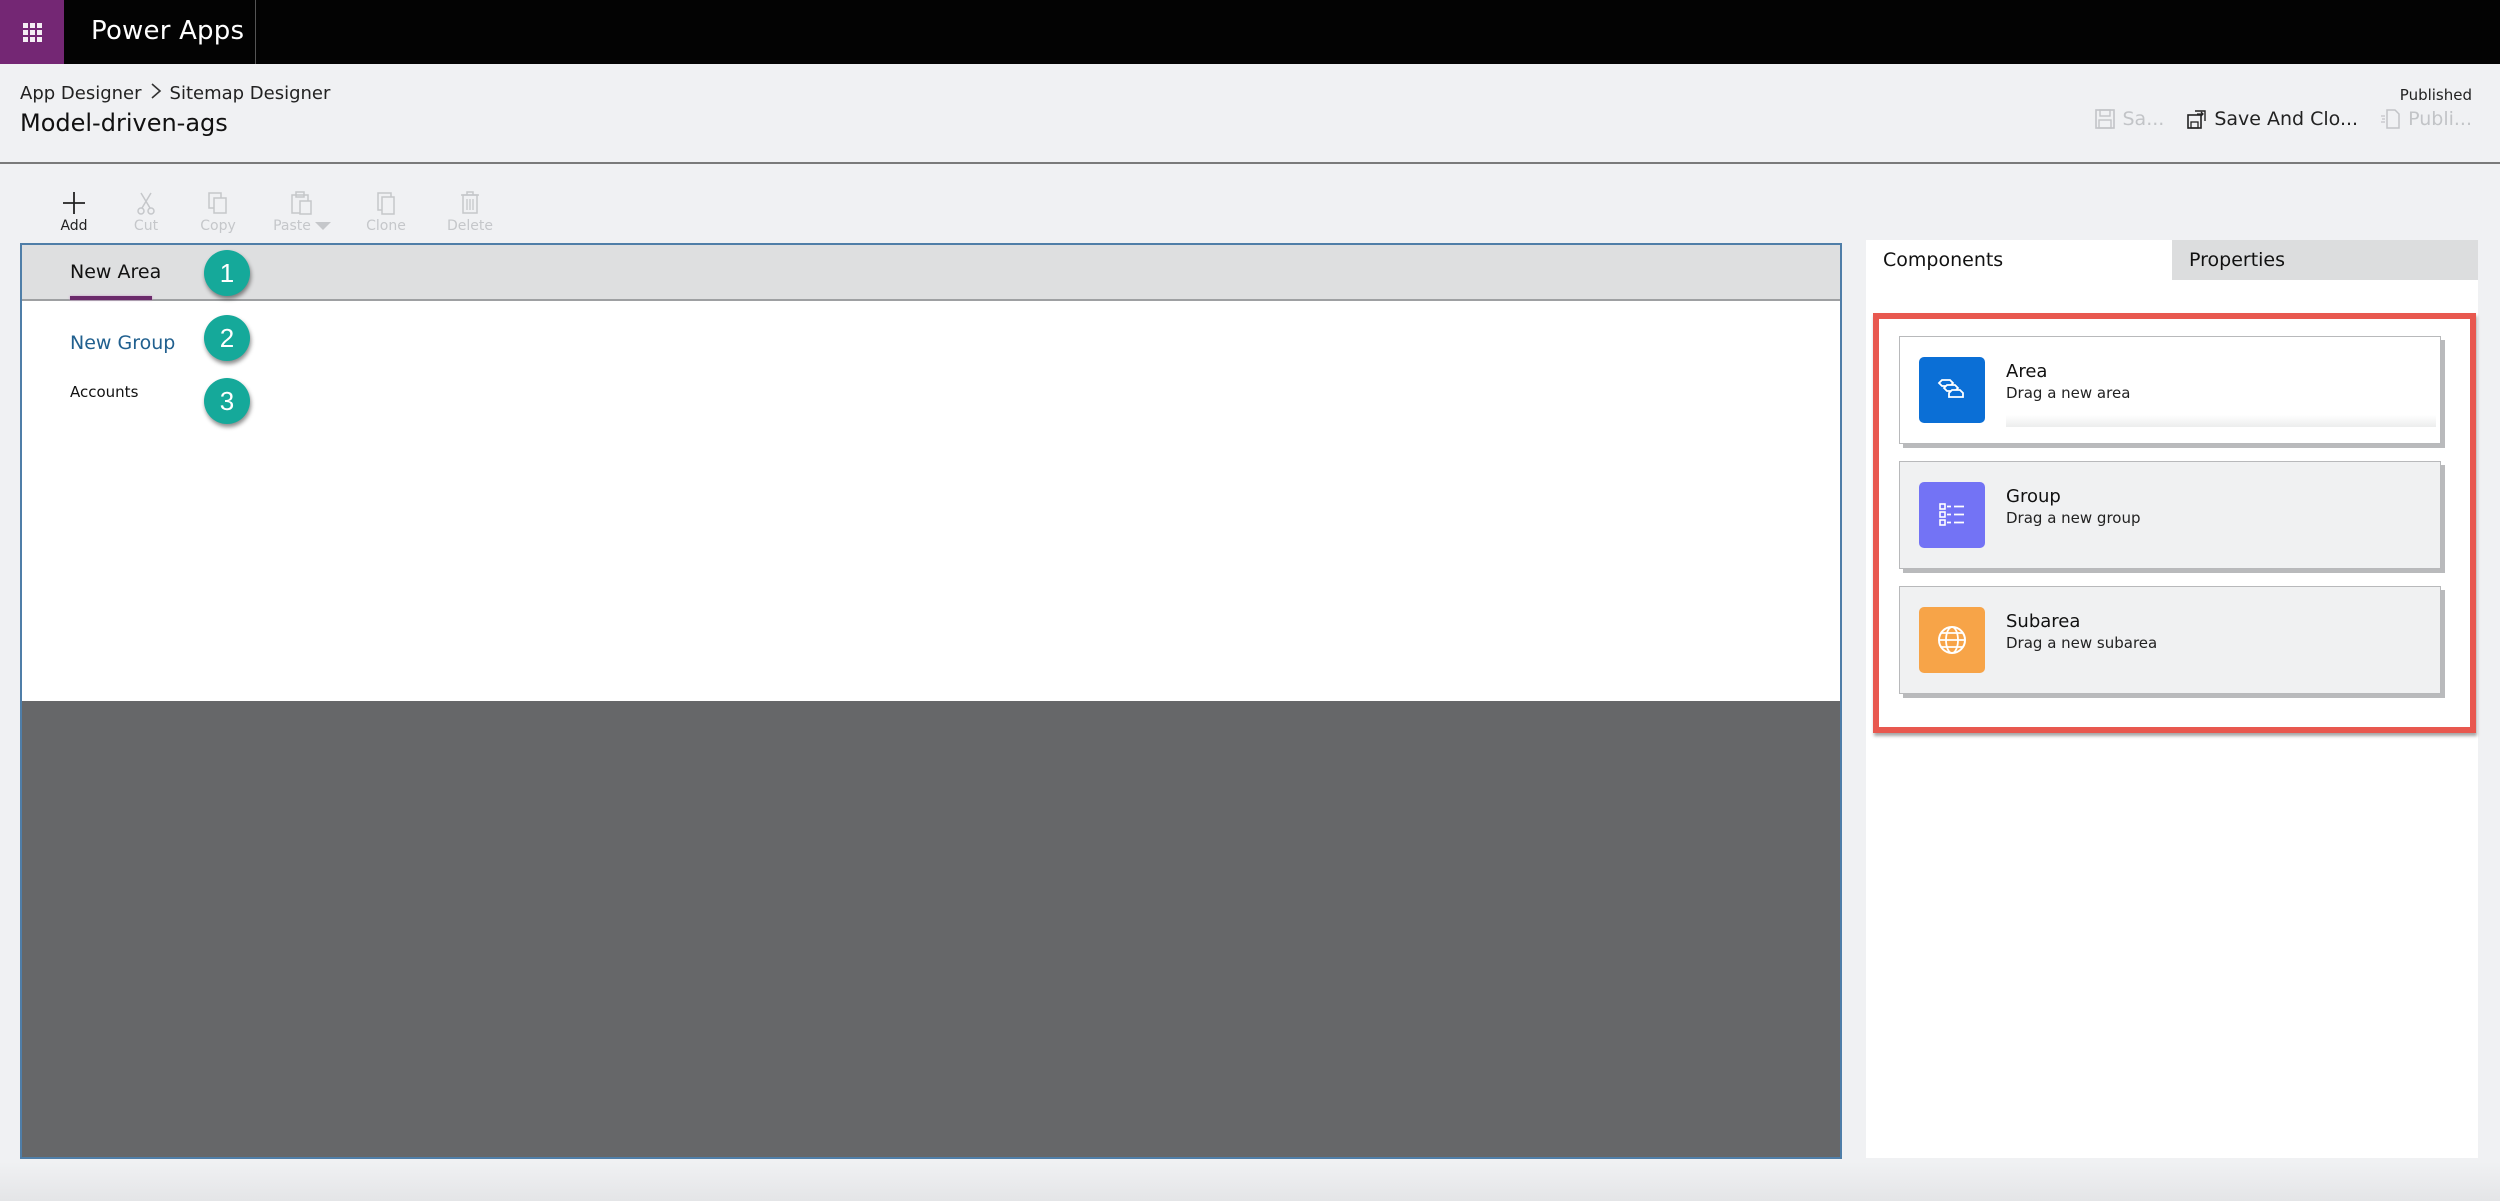  What do you see at coordinates (2043, 621) in the screenshot?
I see `component-subarea-title: Subarea` at bounding box center [2043, 621].